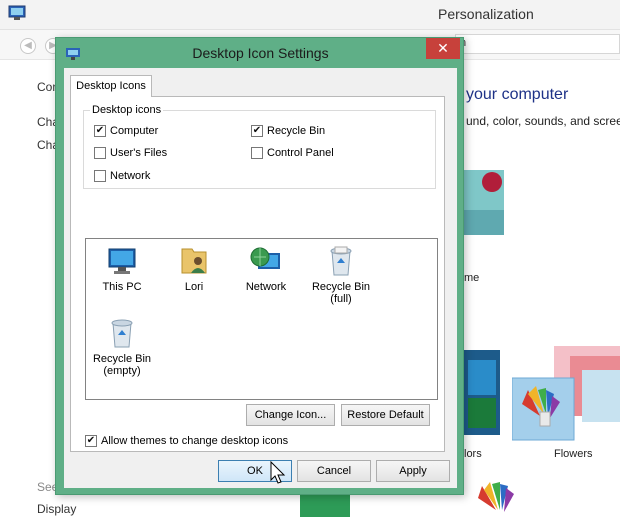 This screenshot has width=620, height=517. I want to click on checkbox-network: Network, so click(122, 176).